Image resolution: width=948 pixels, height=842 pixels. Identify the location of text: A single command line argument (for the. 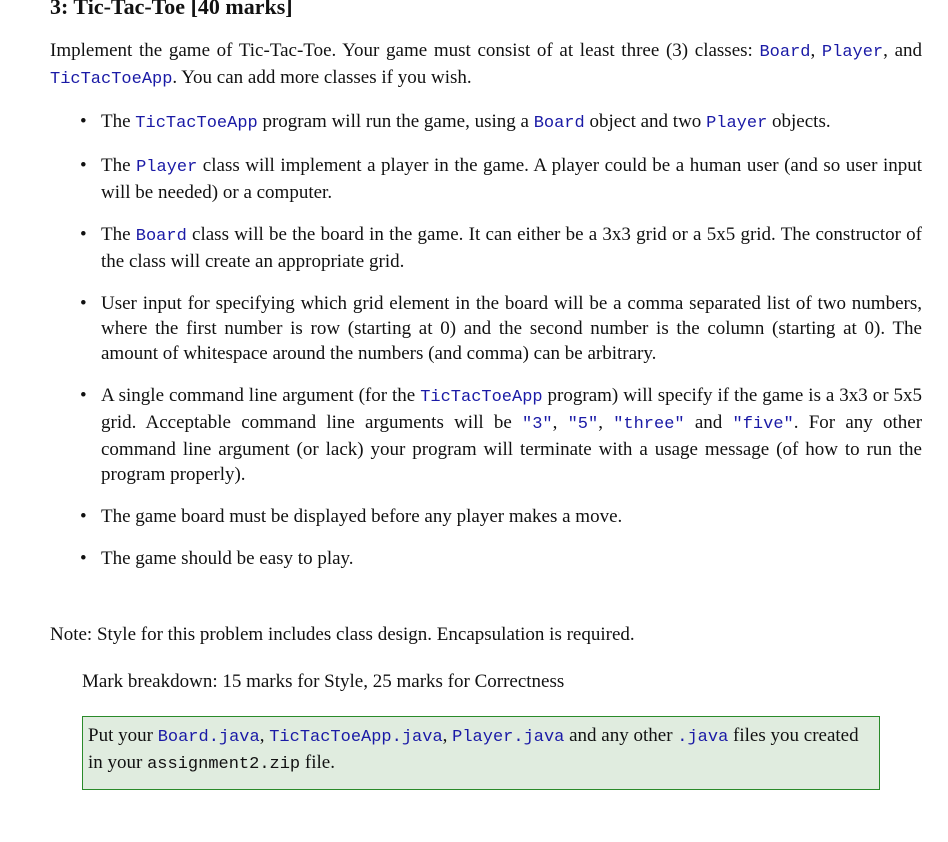
(261, 395).